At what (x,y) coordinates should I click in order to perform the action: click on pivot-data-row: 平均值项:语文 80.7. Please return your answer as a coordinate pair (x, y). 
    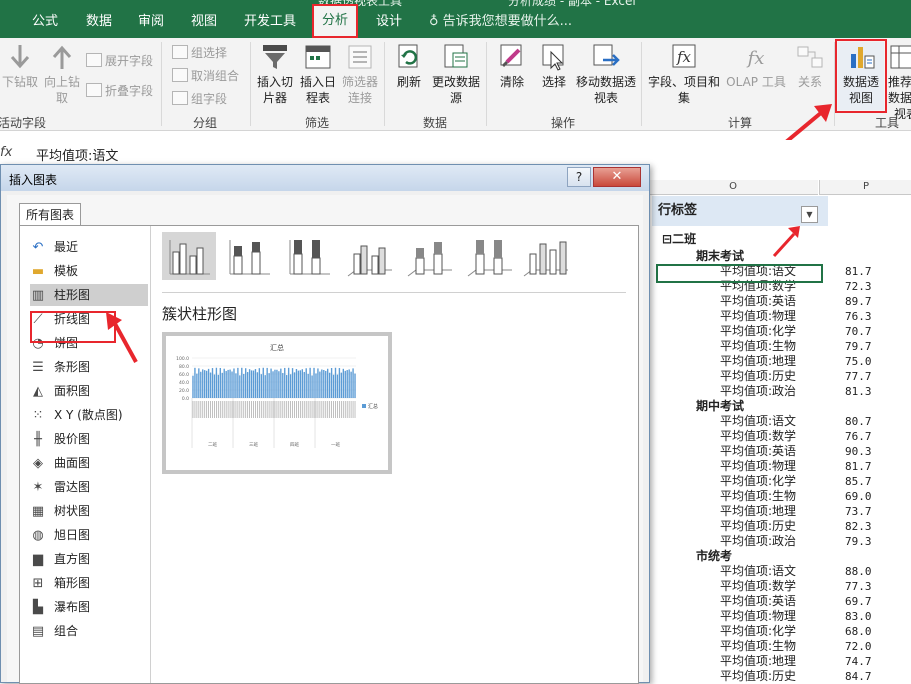
    Looking at the image, I should click on (815, 421).